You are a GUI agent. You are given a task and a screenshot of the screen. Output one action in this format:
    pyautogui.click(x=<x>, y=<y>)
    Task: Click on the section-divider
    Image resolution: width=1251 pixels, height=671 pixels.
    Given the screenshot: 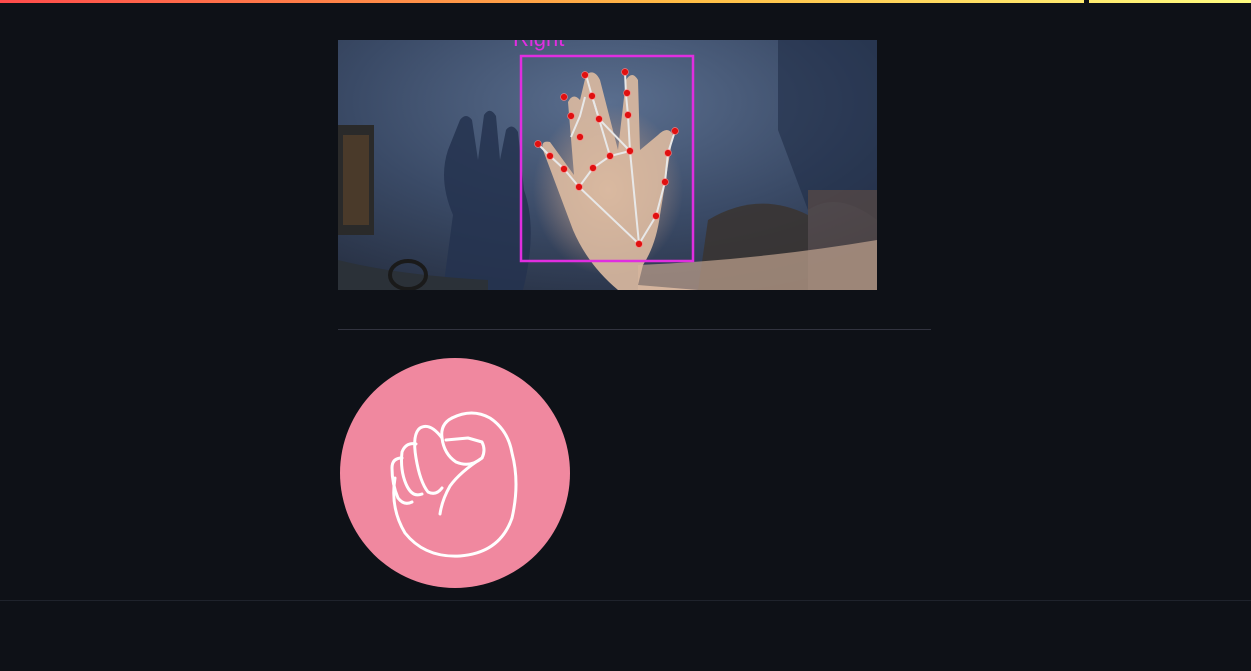 What is the action you would take?
    pyautogui.click(x=634, y=329)
    